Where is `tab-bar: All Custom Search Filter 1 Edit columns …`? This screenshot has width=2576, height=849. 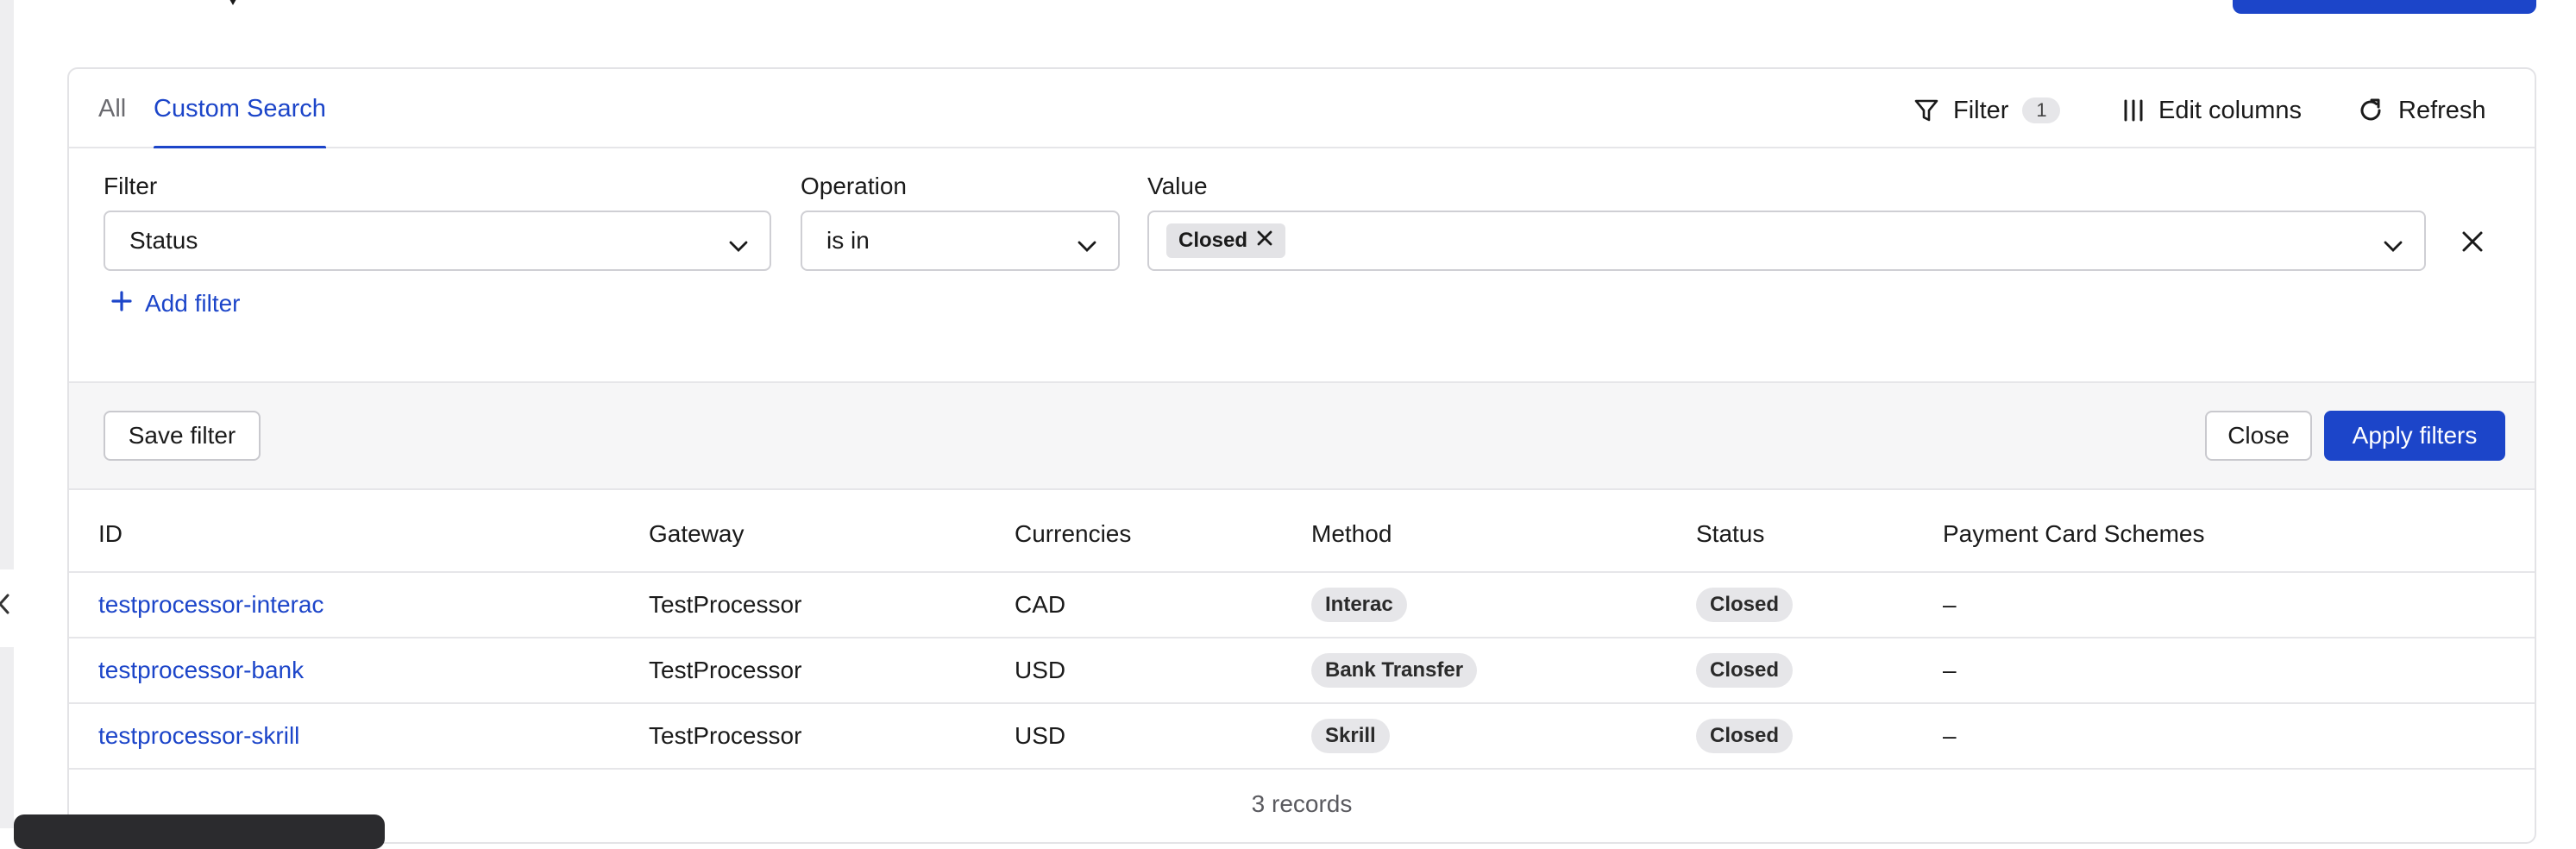 tab-bar: All Custom Search Filter 1 Edit columns … is located at coordinates (1302, 109).